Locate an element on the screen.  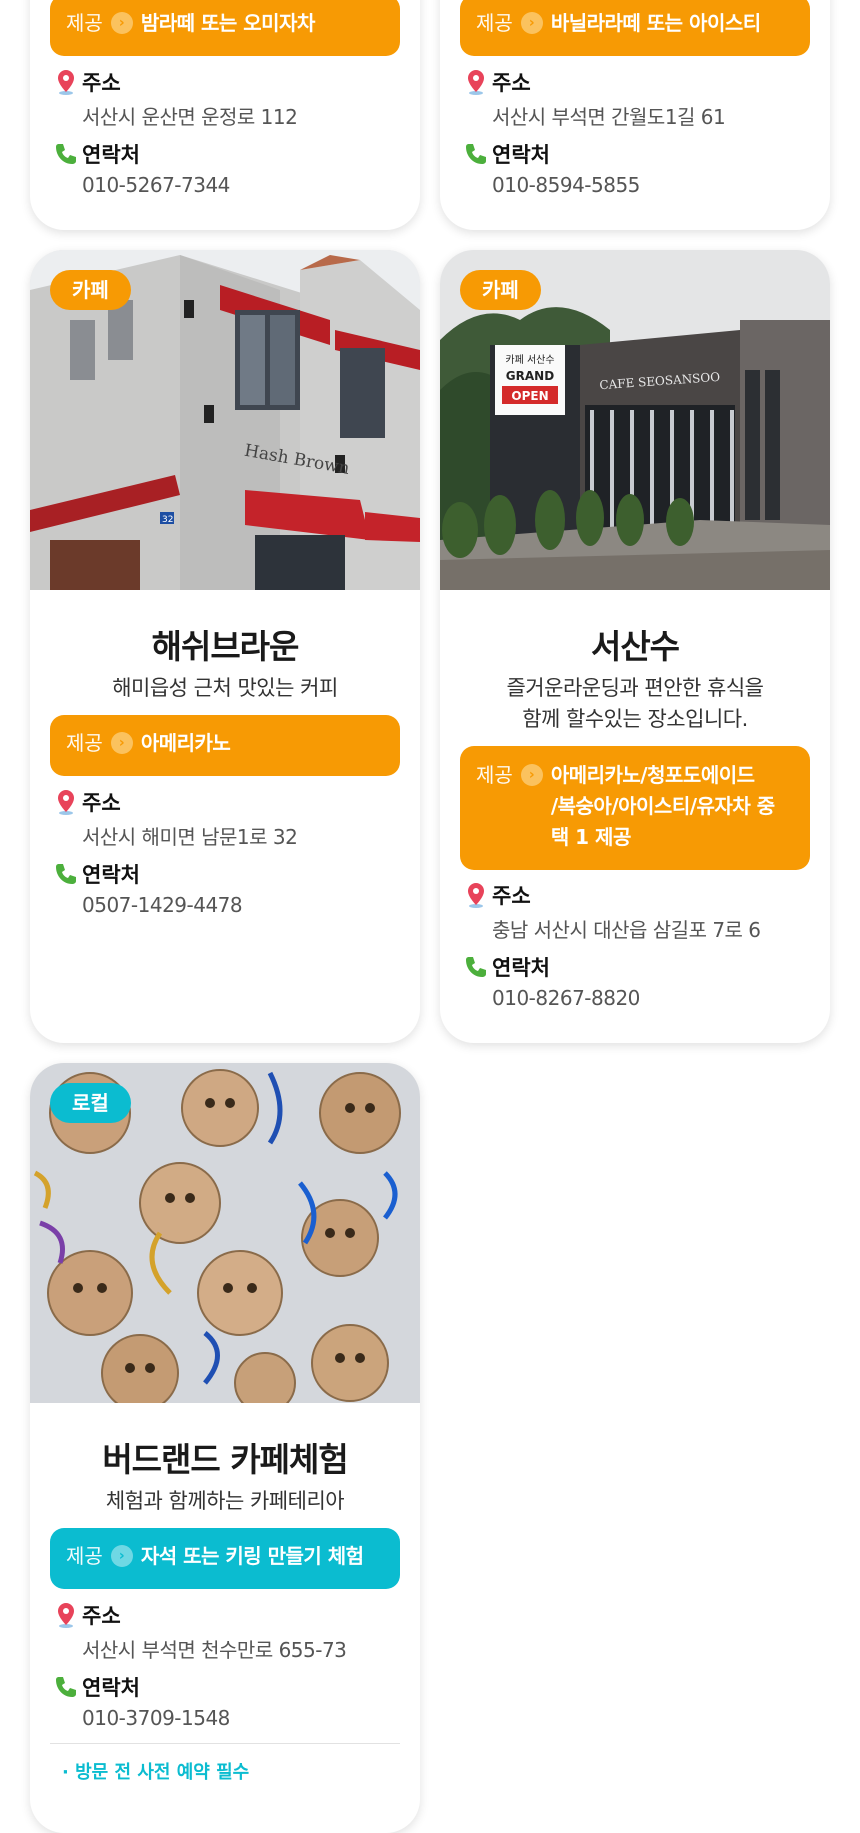
offer-value: 밤라떼 또는 오미자차 is located at coordinates (228, 23).